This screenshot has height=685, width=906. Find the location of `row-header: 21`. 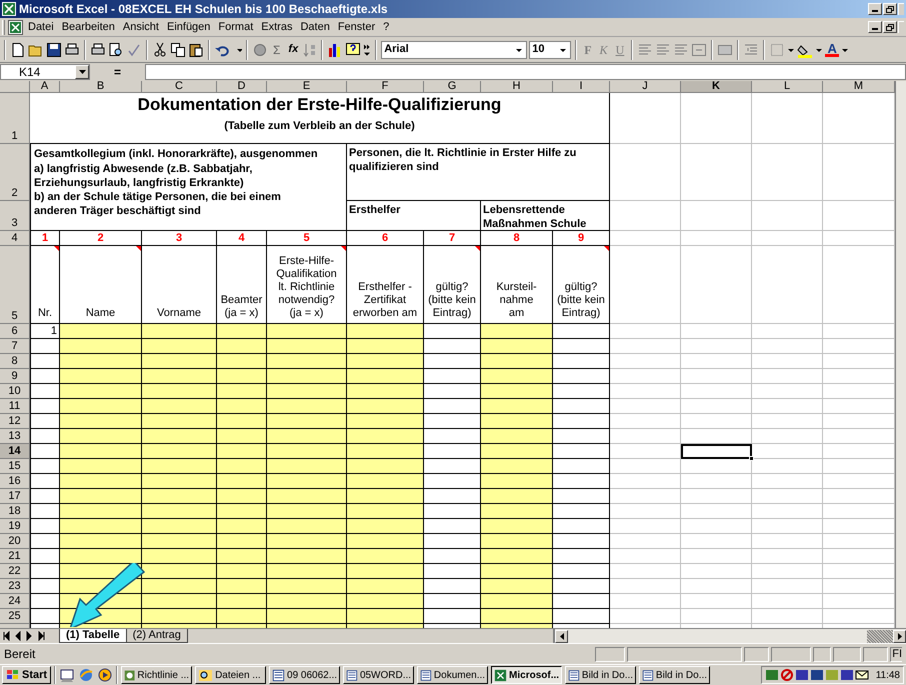

row-header: 21 is located at coordinates (15, 556).